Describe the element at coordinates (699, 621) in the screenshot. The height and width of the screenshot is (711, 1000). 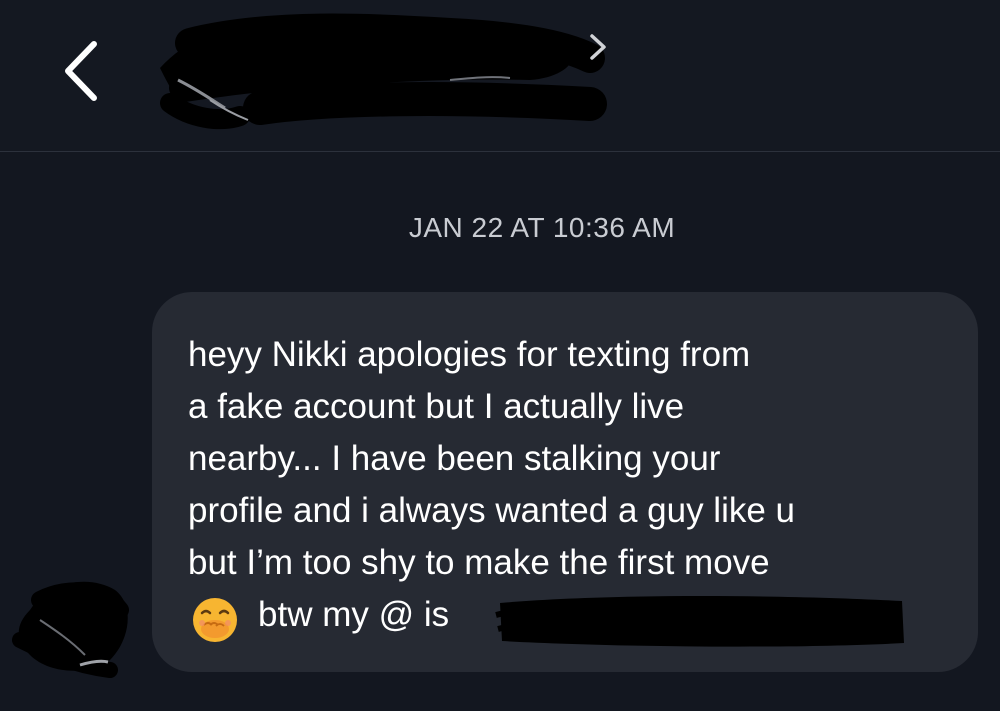
I see `handle-redaction-scribble` at that location.